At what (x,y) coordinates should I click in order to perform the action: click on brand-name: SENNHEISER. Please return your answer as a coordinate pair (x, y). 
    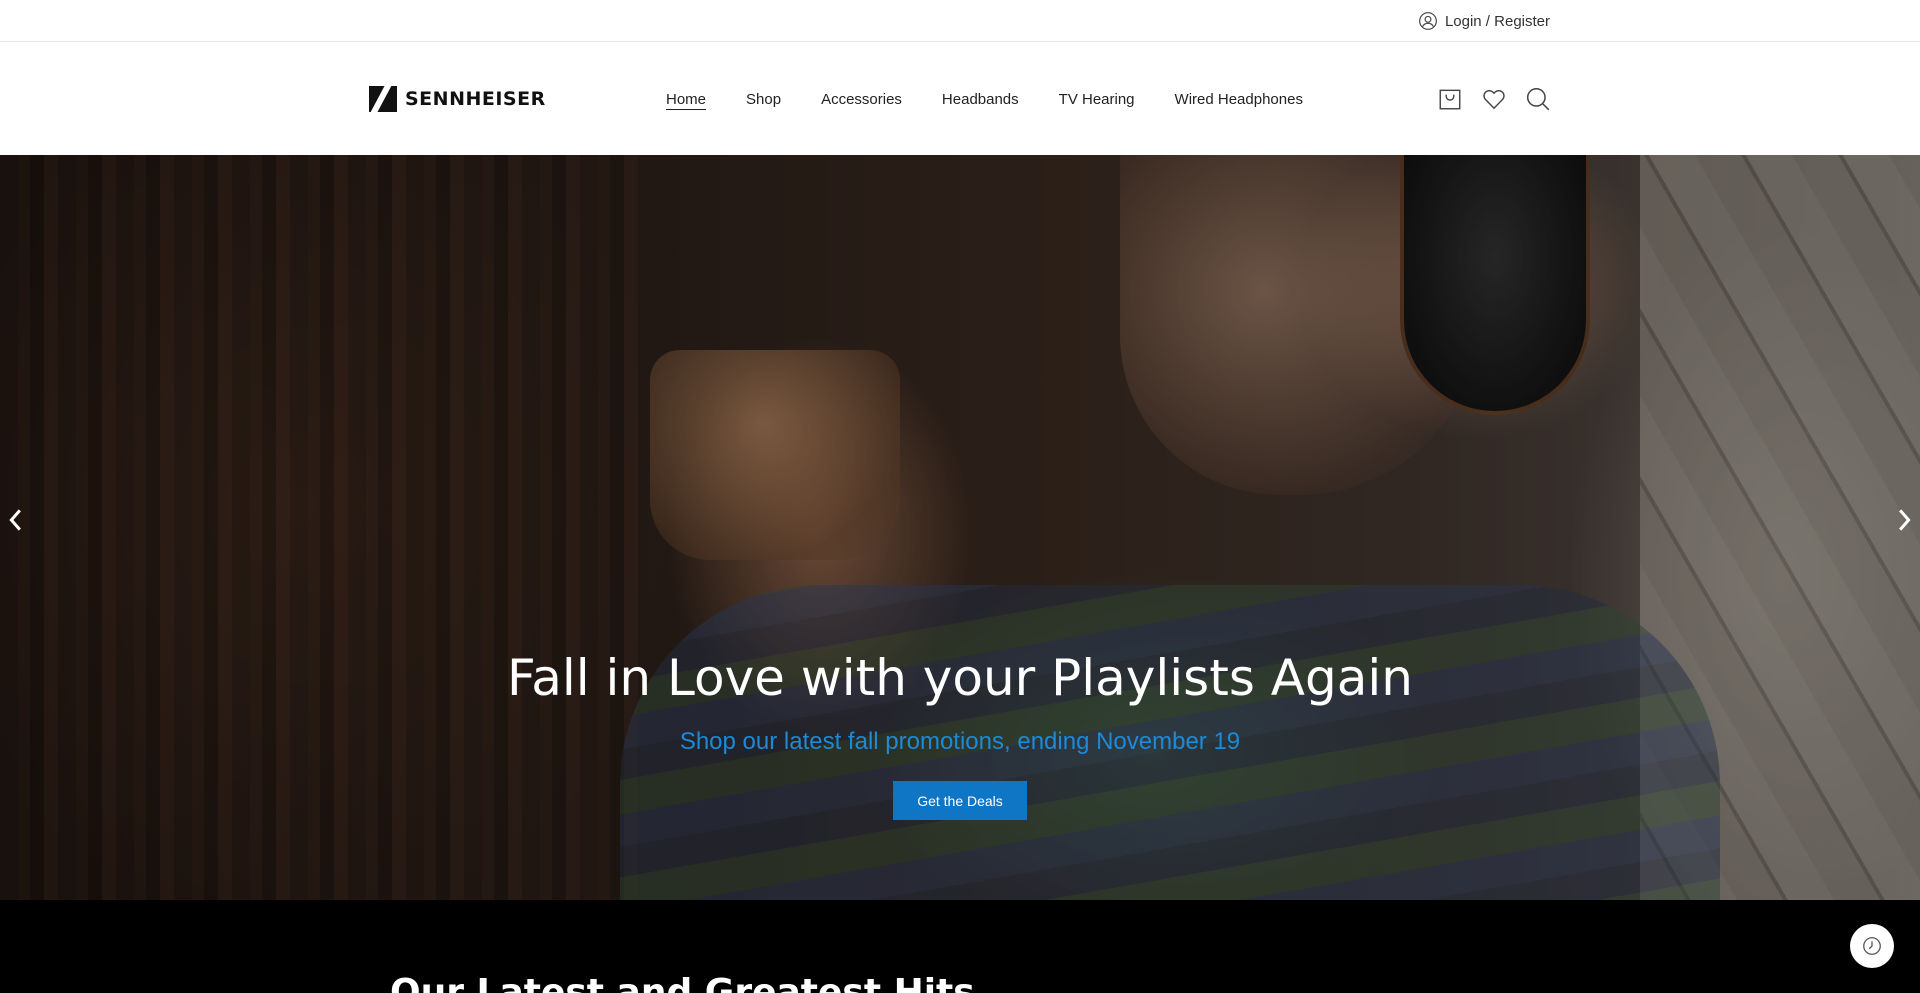
    Looking at the image, I should click on (475, 99).